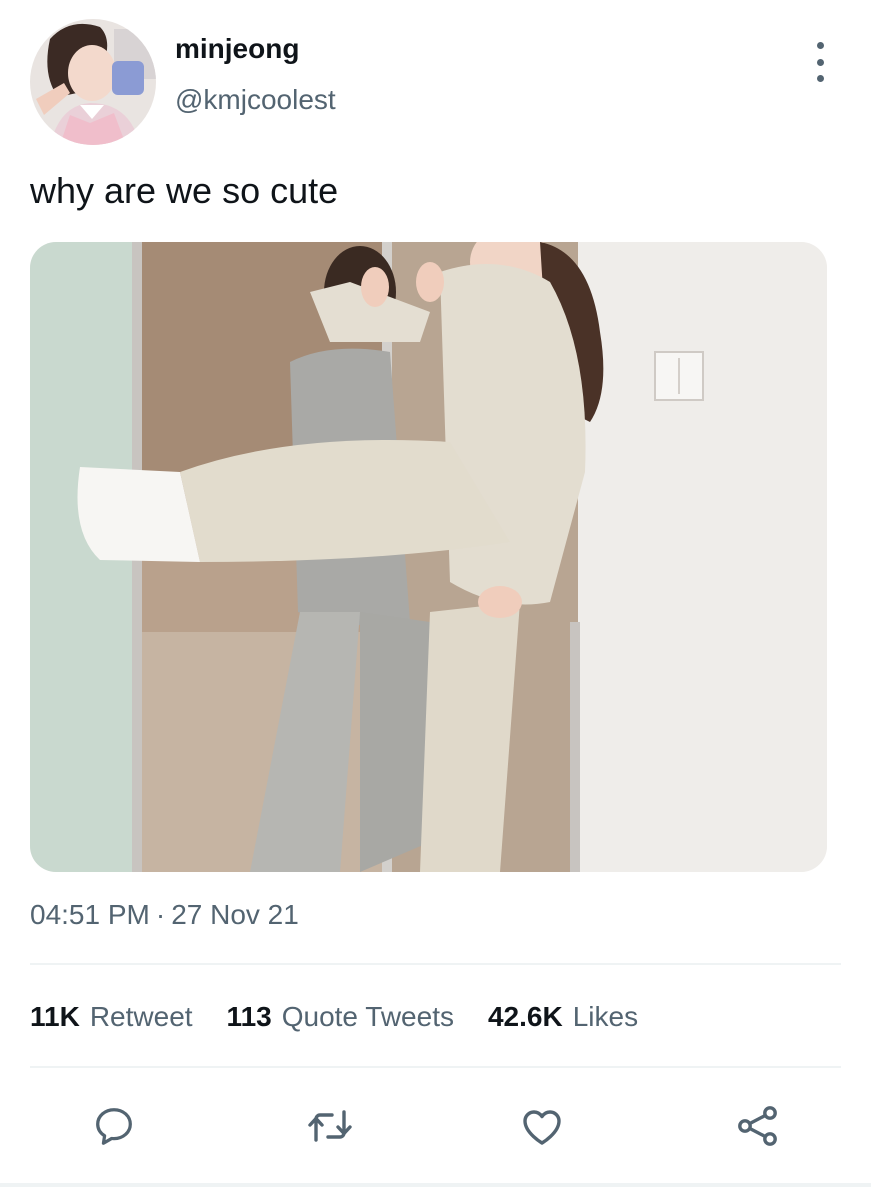 The image size is (871, 1200). What do you see at coordinates (605, 1016) in the screenshot?
I see `likes-label: Likes` at bounding box center [605, 1016].